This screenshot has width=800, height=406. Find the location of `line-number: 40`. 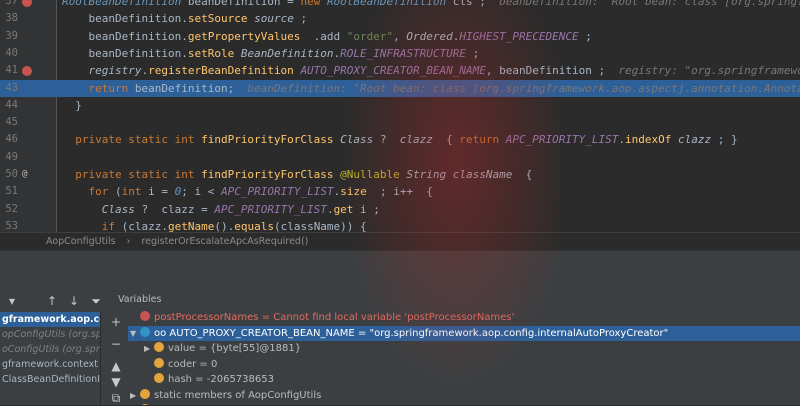

line-number: 40 is located at coordinates (9, 53).